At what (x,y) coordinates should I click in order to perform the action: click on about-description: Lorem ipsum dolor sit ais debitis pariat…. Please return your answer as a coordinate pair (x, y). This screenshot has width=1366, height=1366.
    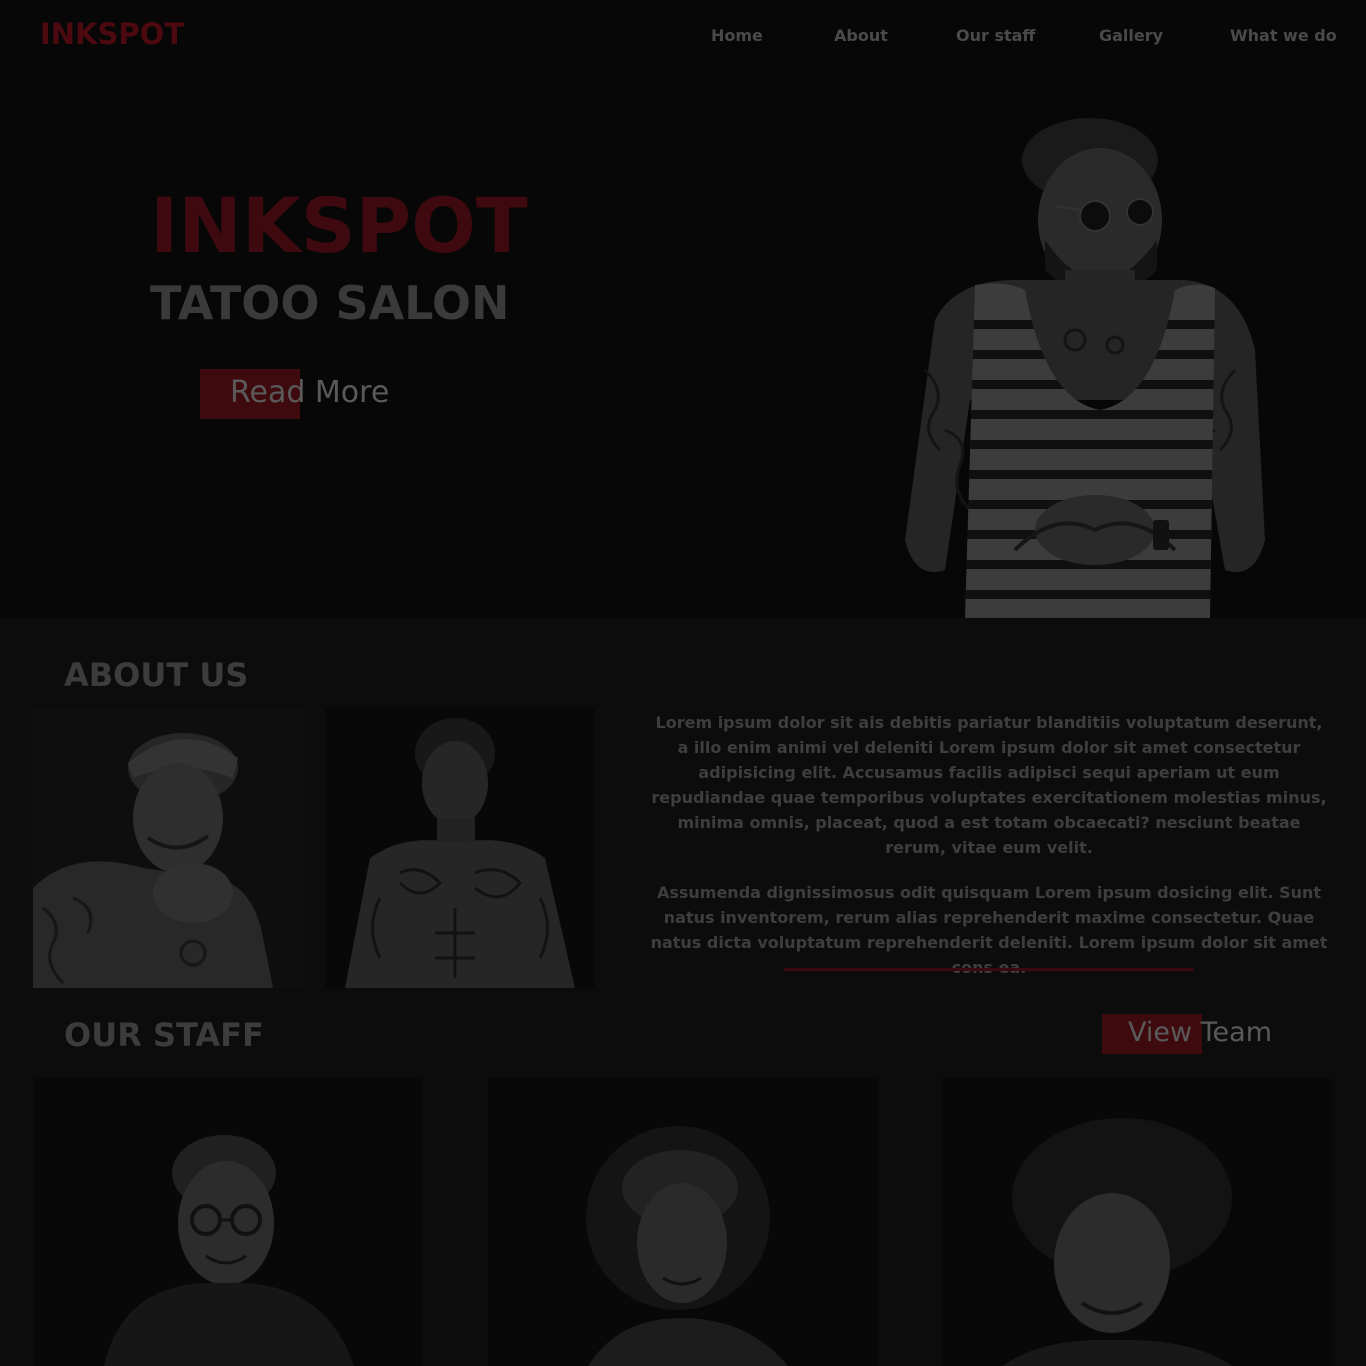
    Looking at the image, I should click on (989, 845).